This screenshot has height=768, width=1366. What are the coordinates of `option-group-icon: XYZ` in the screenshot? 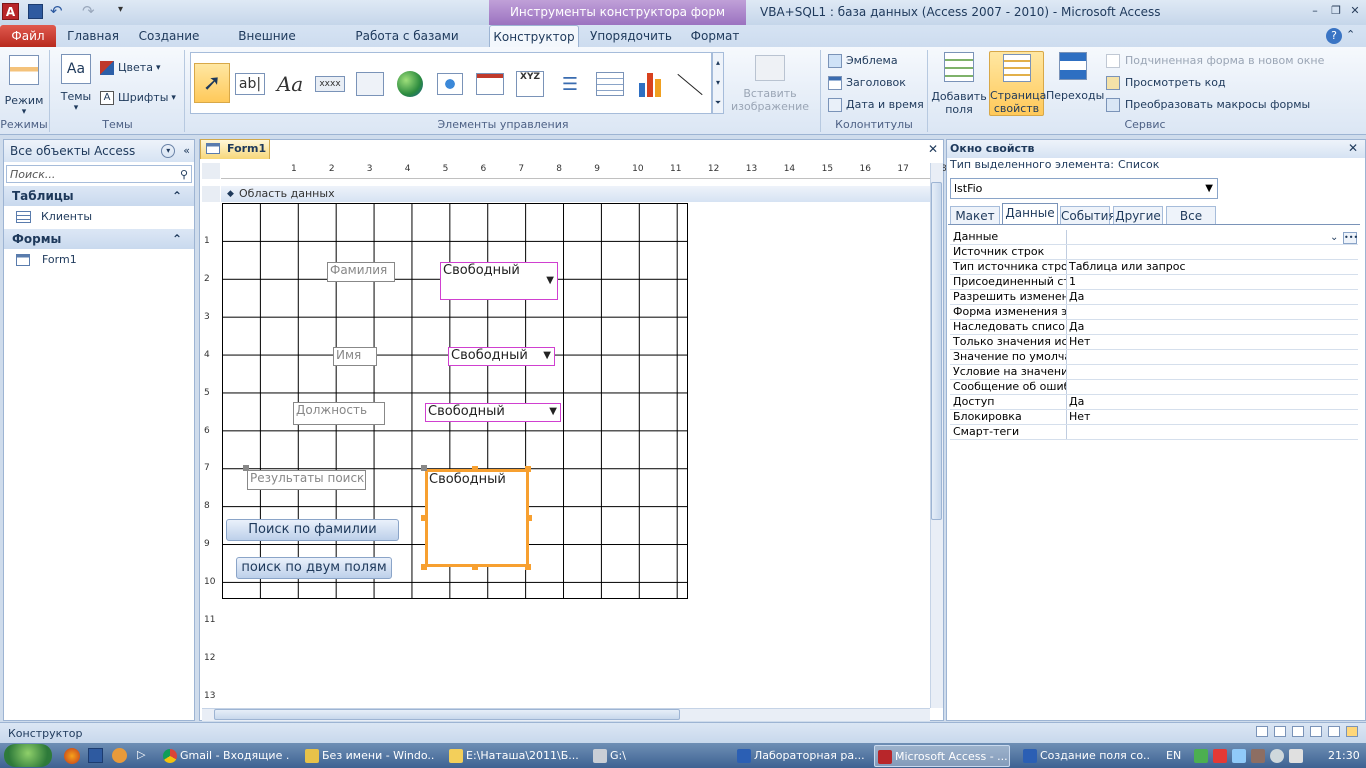 It's located at (530, 84).